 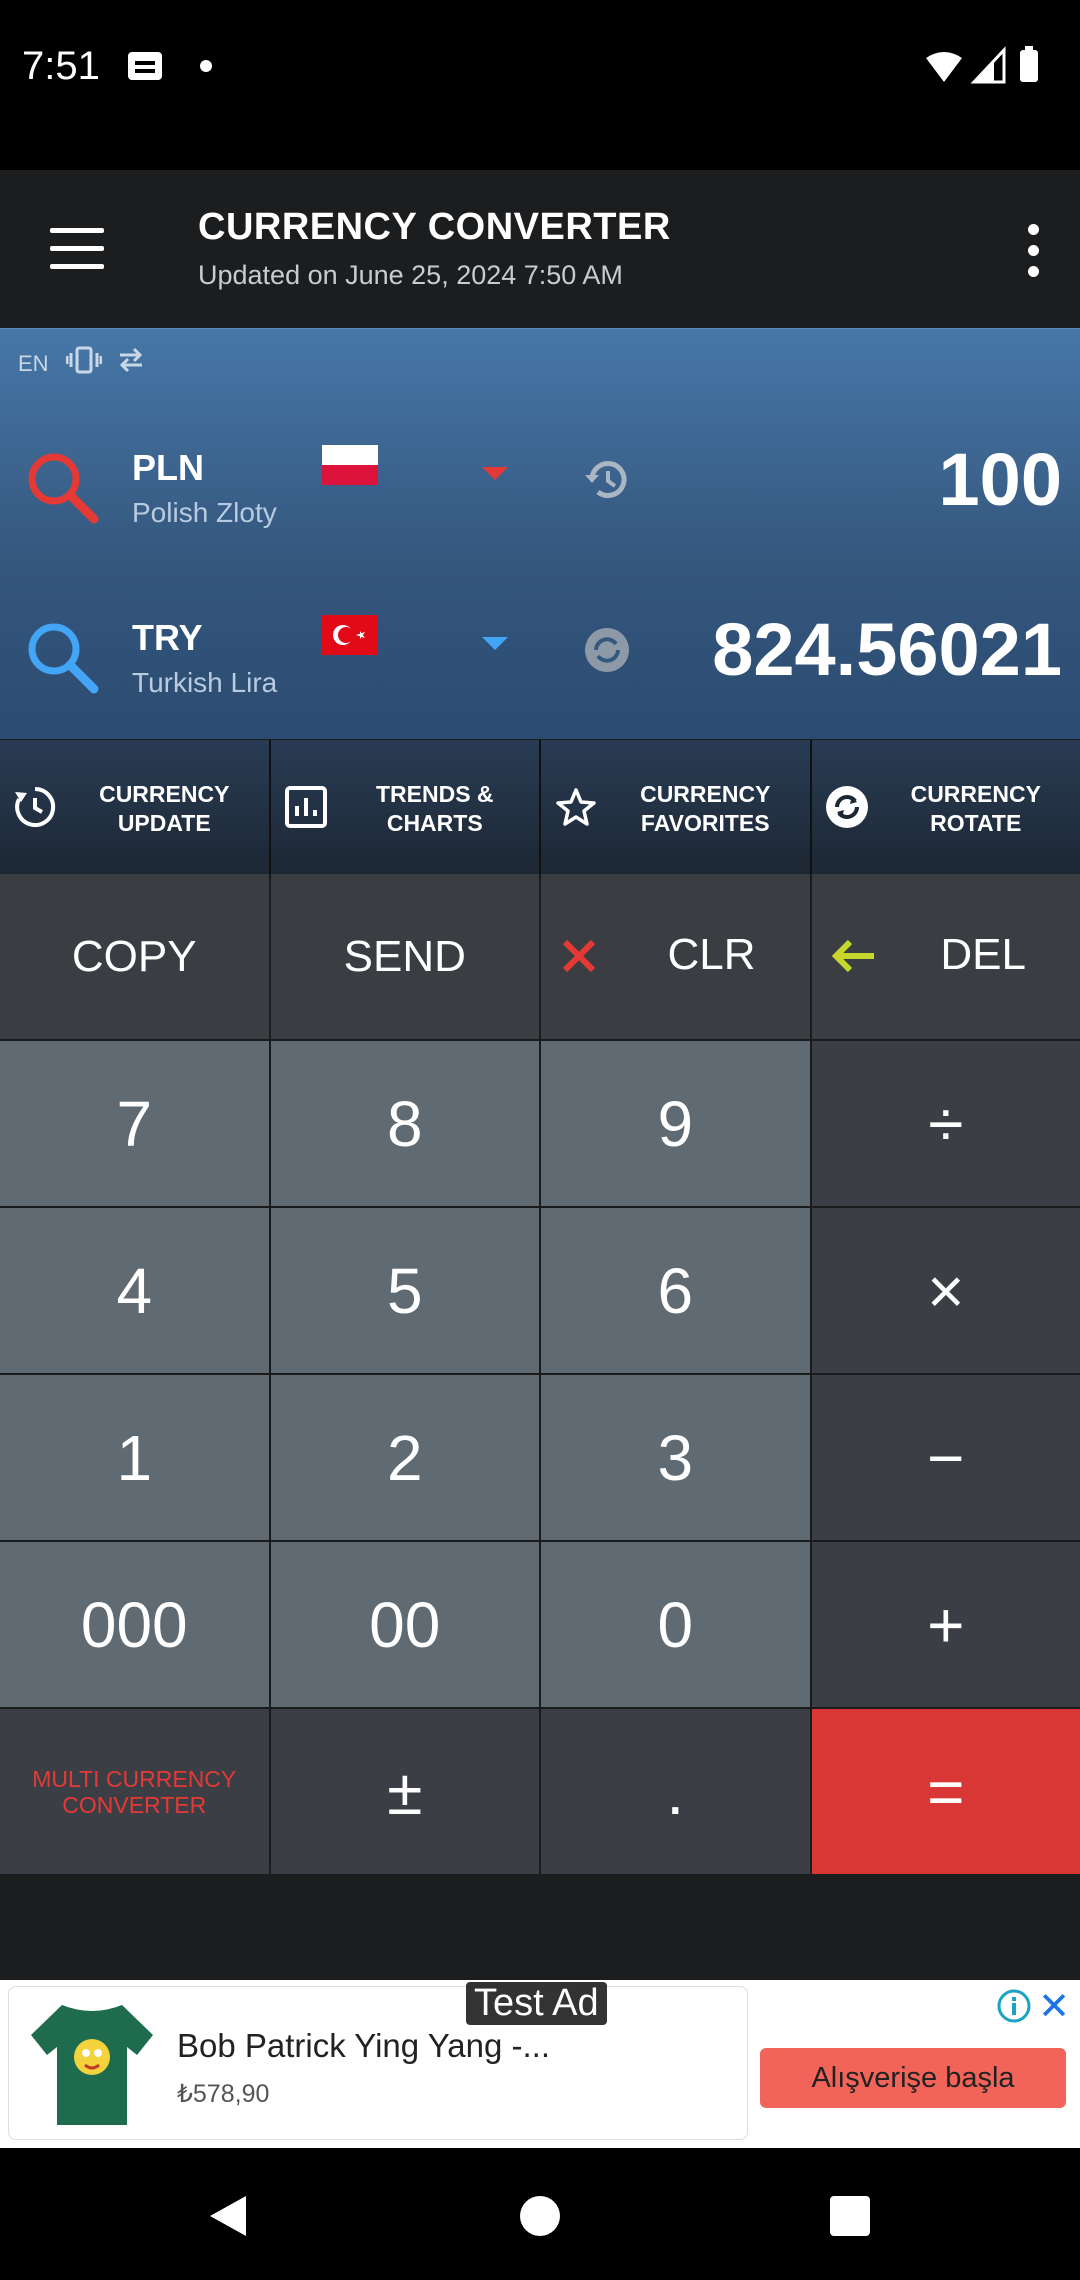 What do you see at coordinates (350, 635) in the screenshot?
I see `turkey-flag-icon` at bounding box center [350, 635].